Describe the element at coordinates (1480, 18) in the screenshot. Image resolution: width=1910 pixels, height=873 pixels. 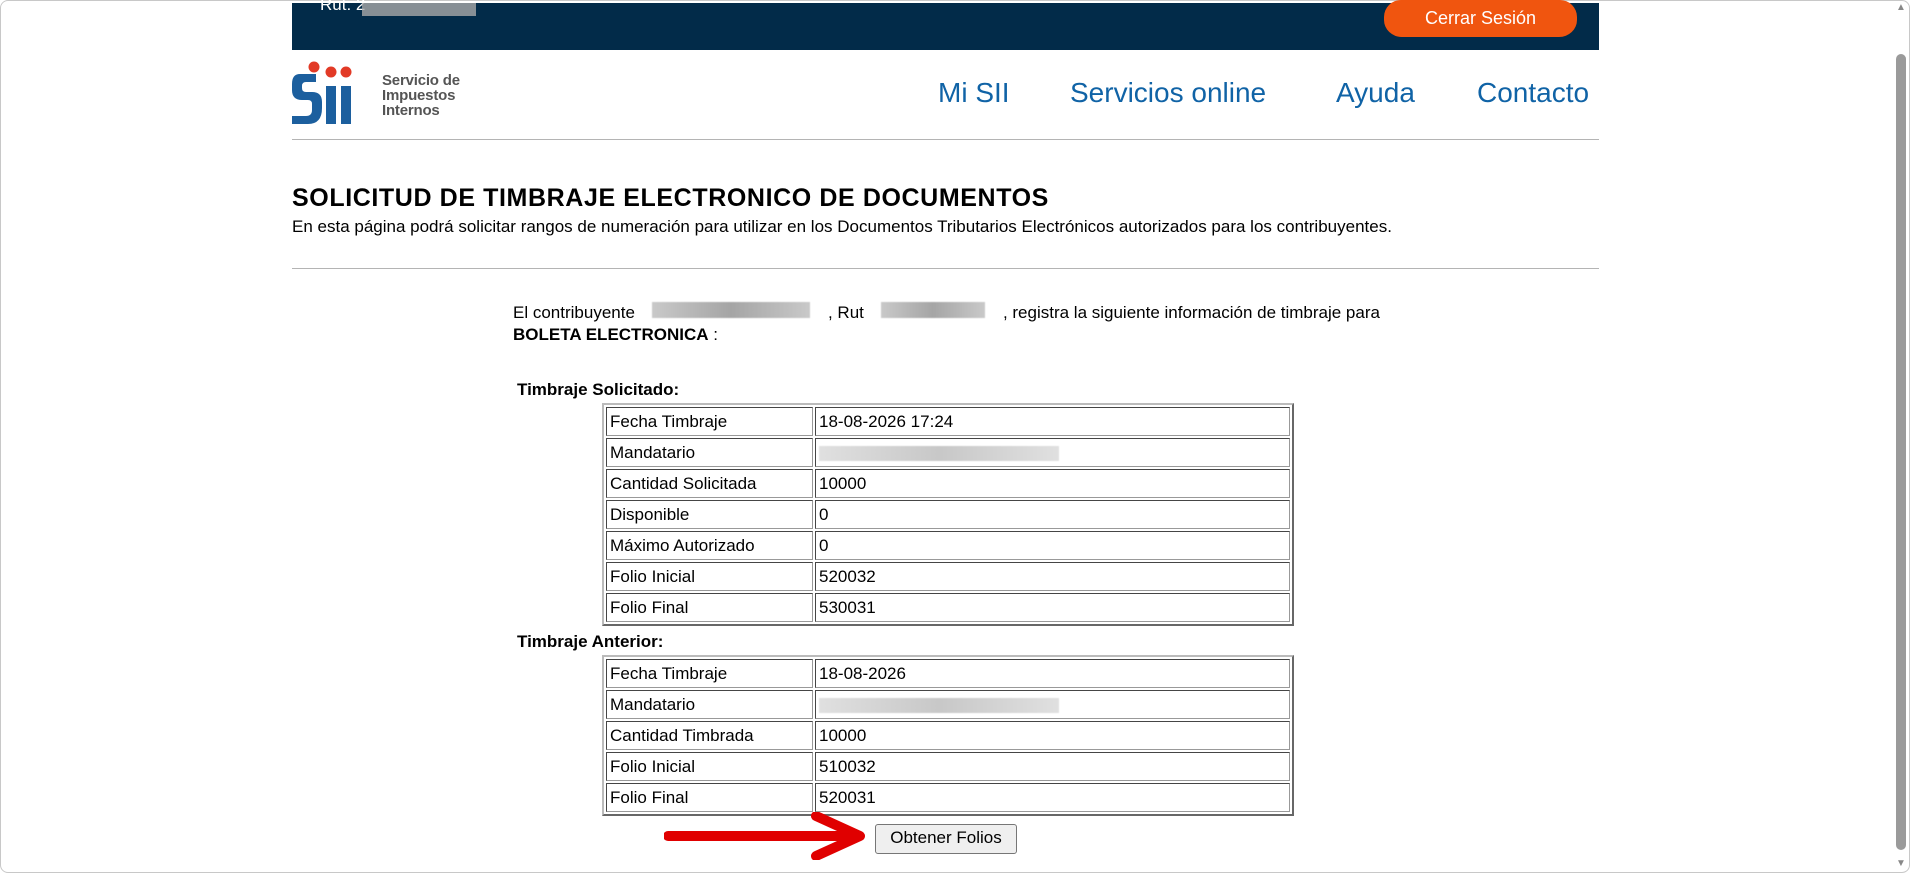
I see `logout-button: Cerrar Sesión` at that location.